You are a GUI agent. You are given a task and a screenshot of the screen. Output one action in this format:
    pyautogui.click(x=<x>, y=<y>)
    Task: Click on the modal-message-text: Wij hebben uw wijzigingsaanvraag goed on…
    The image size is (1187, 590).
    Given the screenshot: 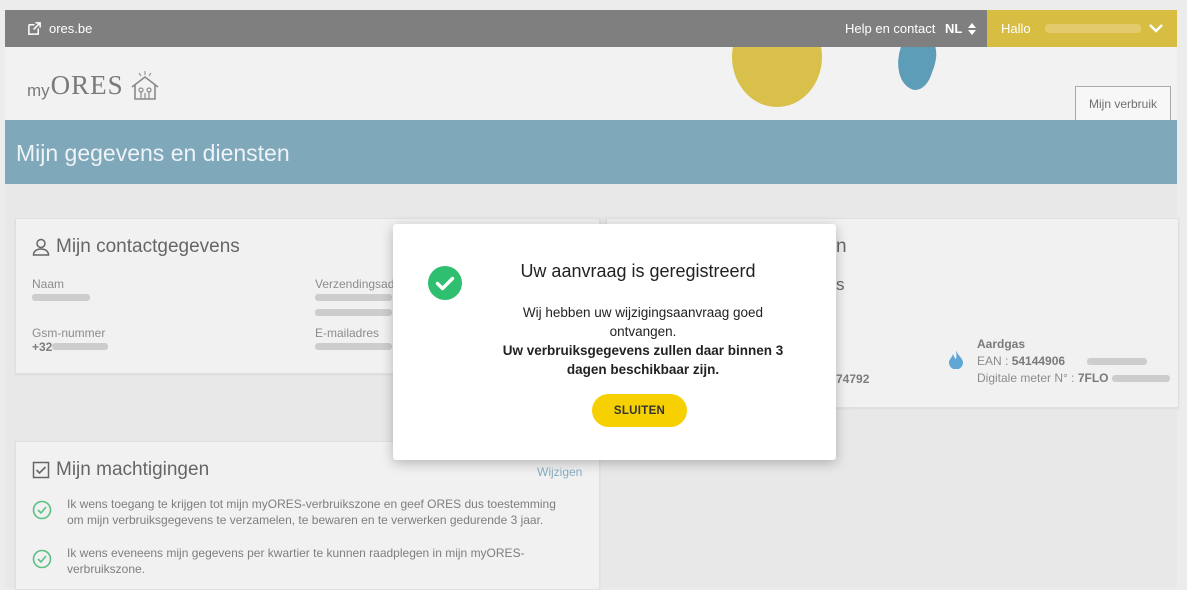 What is the action you would take?
    pyautogui.click(x=643, y=322)
    